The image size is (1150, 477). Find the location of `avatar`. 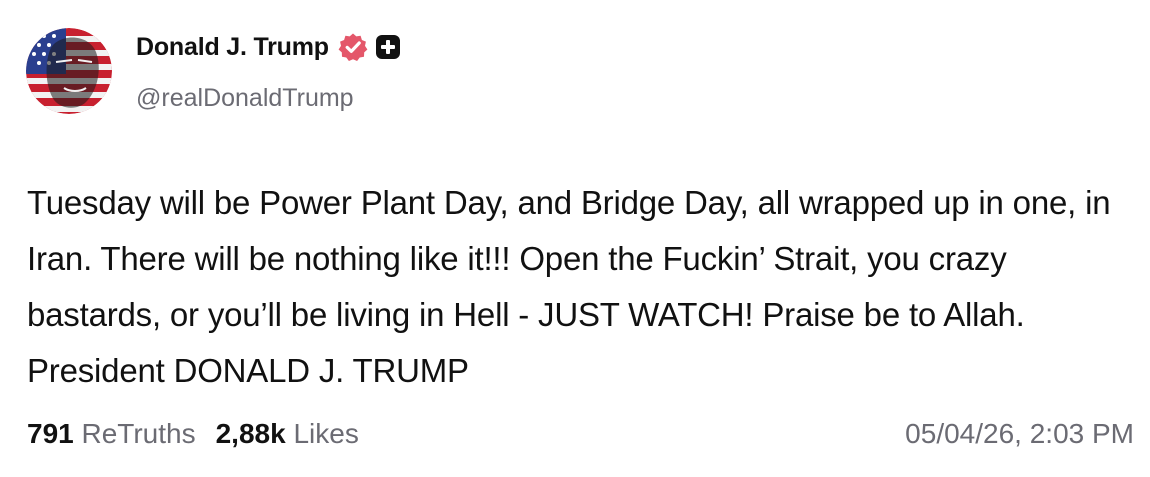

avatar is located at coordinates (69, 71).